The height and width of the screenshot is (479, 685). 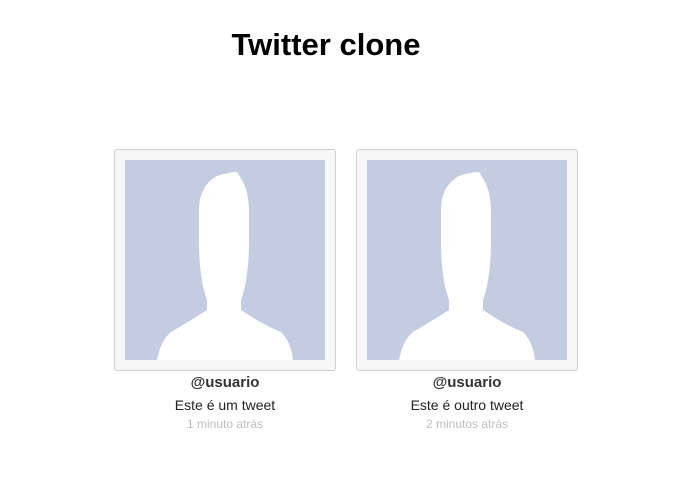 I want to click on tweet-text: Este é outro tweet, so click(x=467, y=405).